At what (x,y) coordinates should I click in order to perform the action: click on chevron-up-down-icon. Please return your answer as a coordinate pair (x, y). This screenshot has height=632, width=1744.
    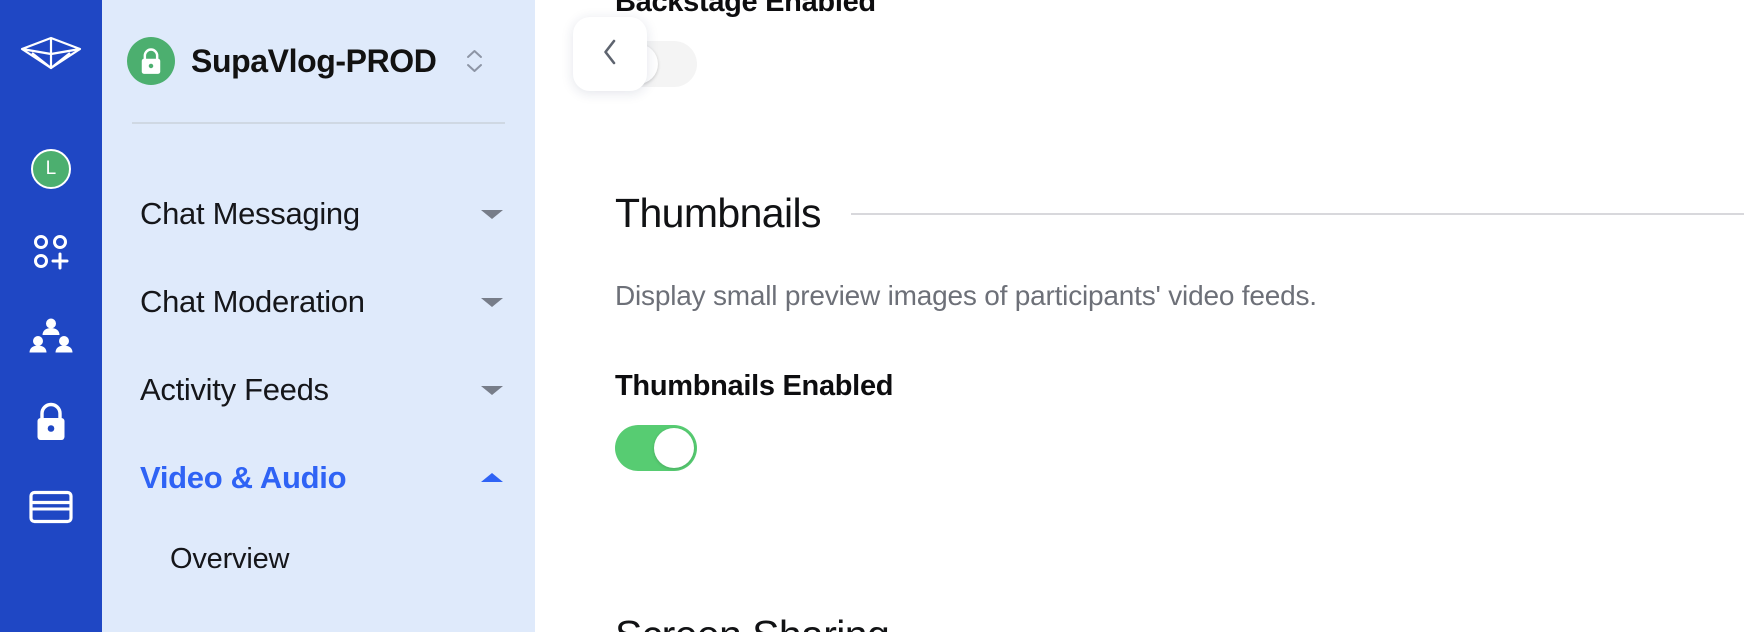
    Looking at the image, I should click on (474, 61).